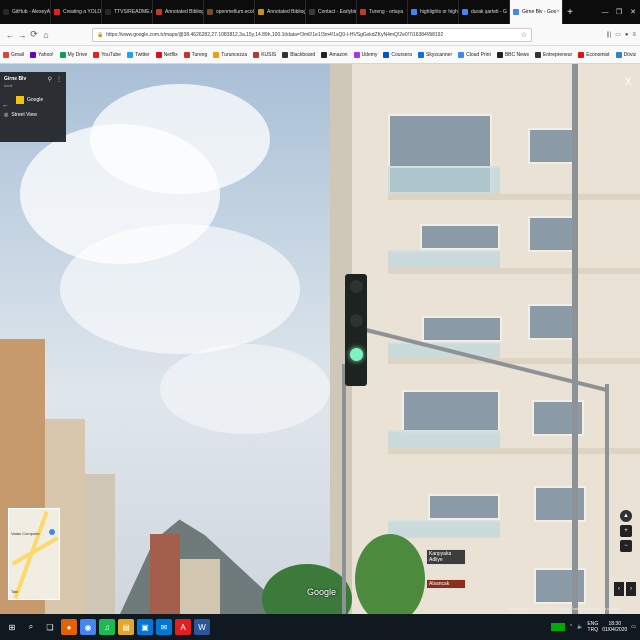  I want to click on compass-icon: ▲, so click(626, 516).